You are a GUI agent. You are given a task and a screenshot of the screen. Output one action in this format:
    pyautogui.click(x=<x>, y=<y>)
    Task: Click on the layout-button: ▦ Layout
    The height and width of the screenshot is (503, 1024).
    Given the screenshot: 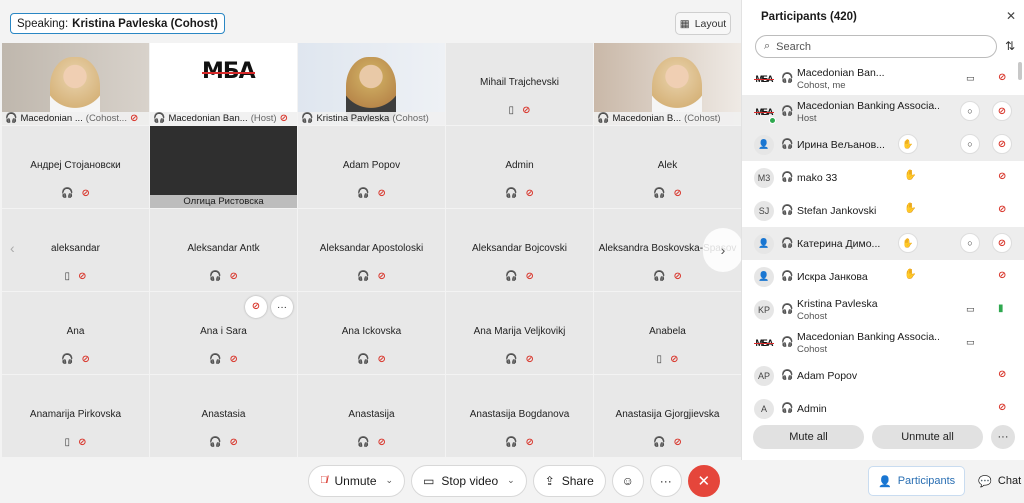 What is the action you would take?
    pyautogui.click(x=703, y=23)
    